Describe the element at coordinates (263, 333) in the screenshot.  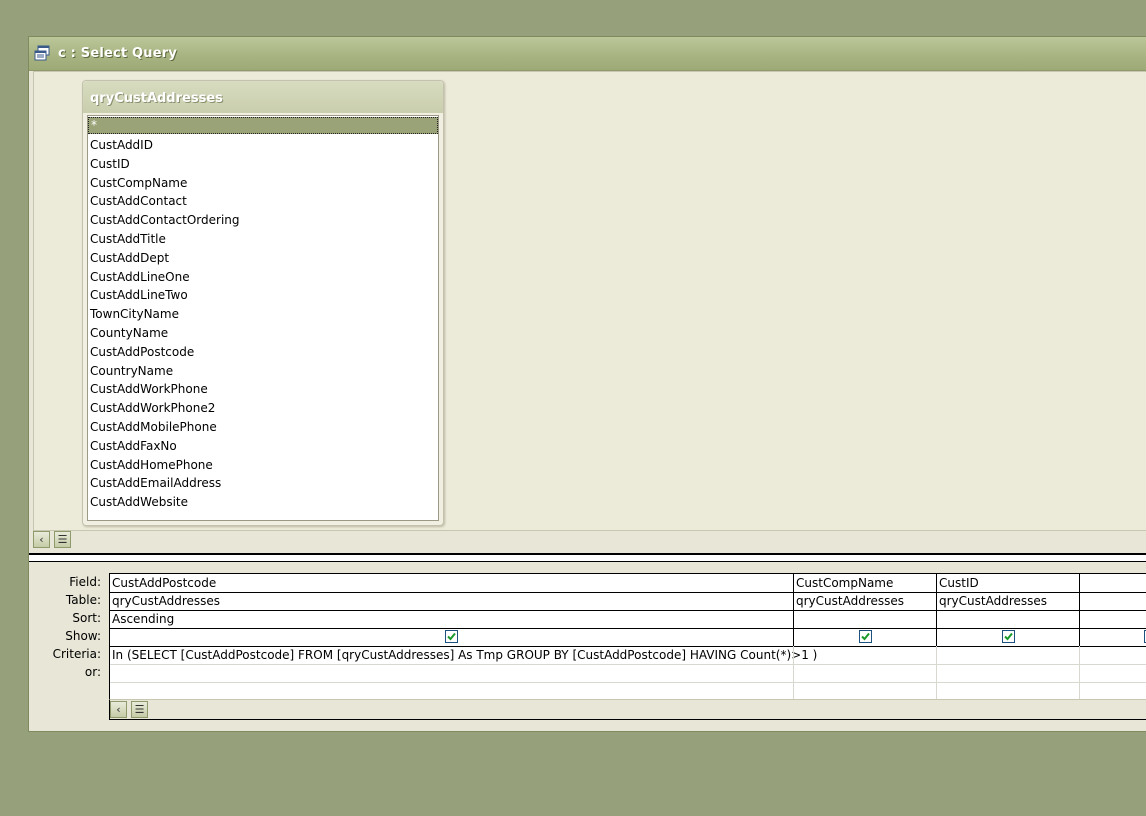
I see `field-list-item: CountyName` at that location.